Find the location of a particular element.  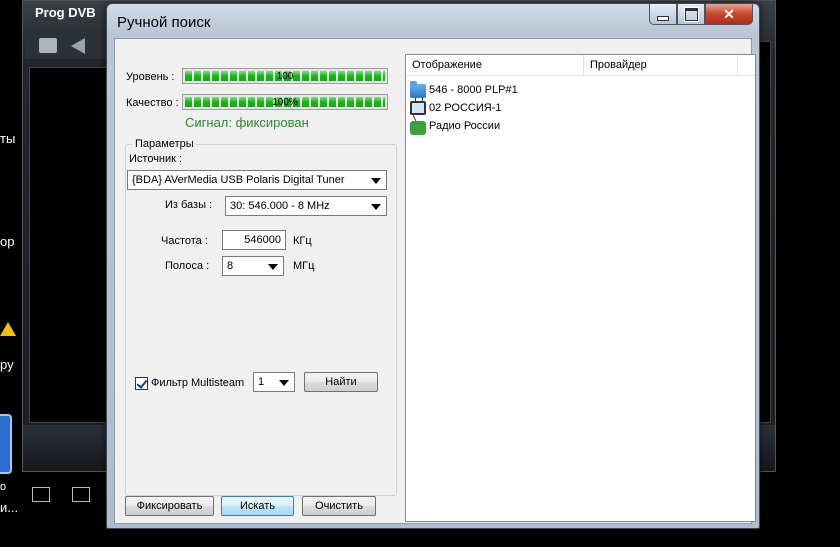

multistream-filter-checkbox is located at coordinates (141, 383).